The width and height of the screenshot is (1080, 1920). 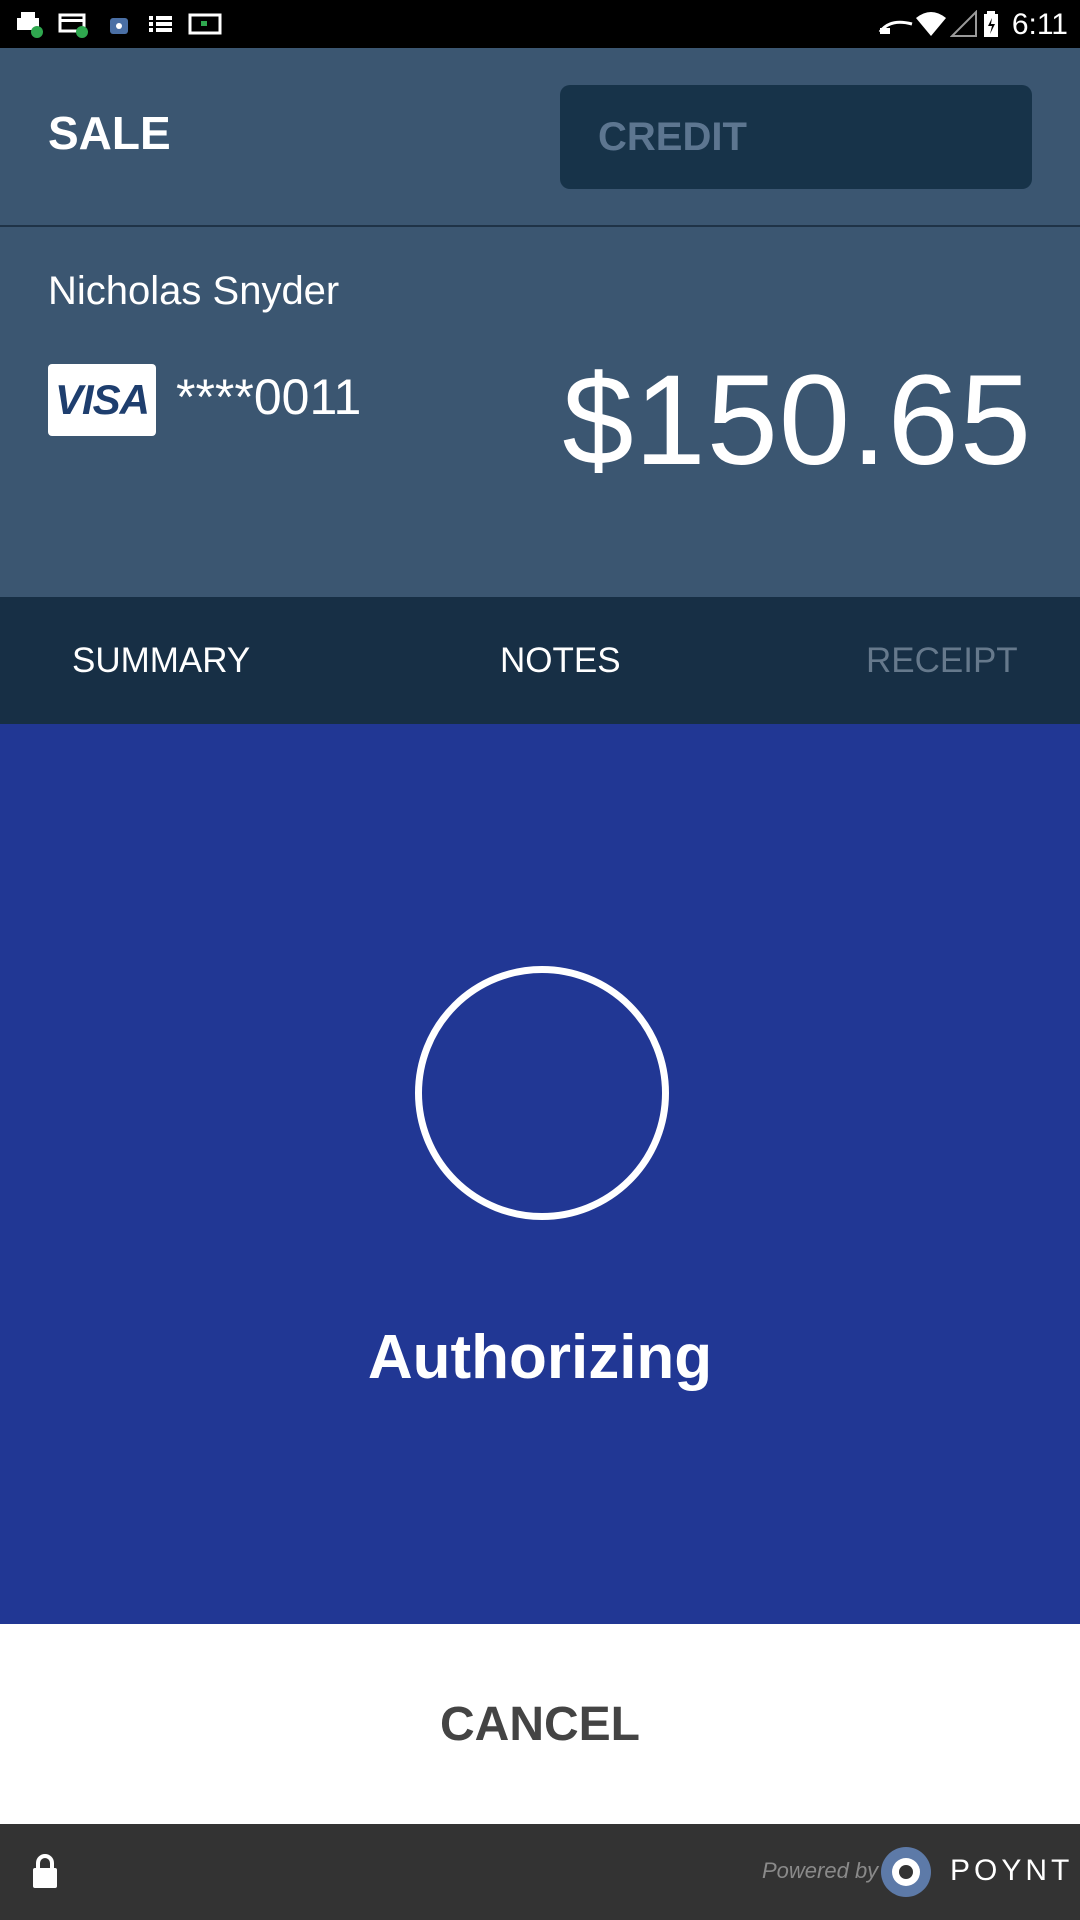 What do you see at coordinates (540, 1357) in the screenshot?
I see `authorization-status: Authorizing` at bounding box center [540, 1357].